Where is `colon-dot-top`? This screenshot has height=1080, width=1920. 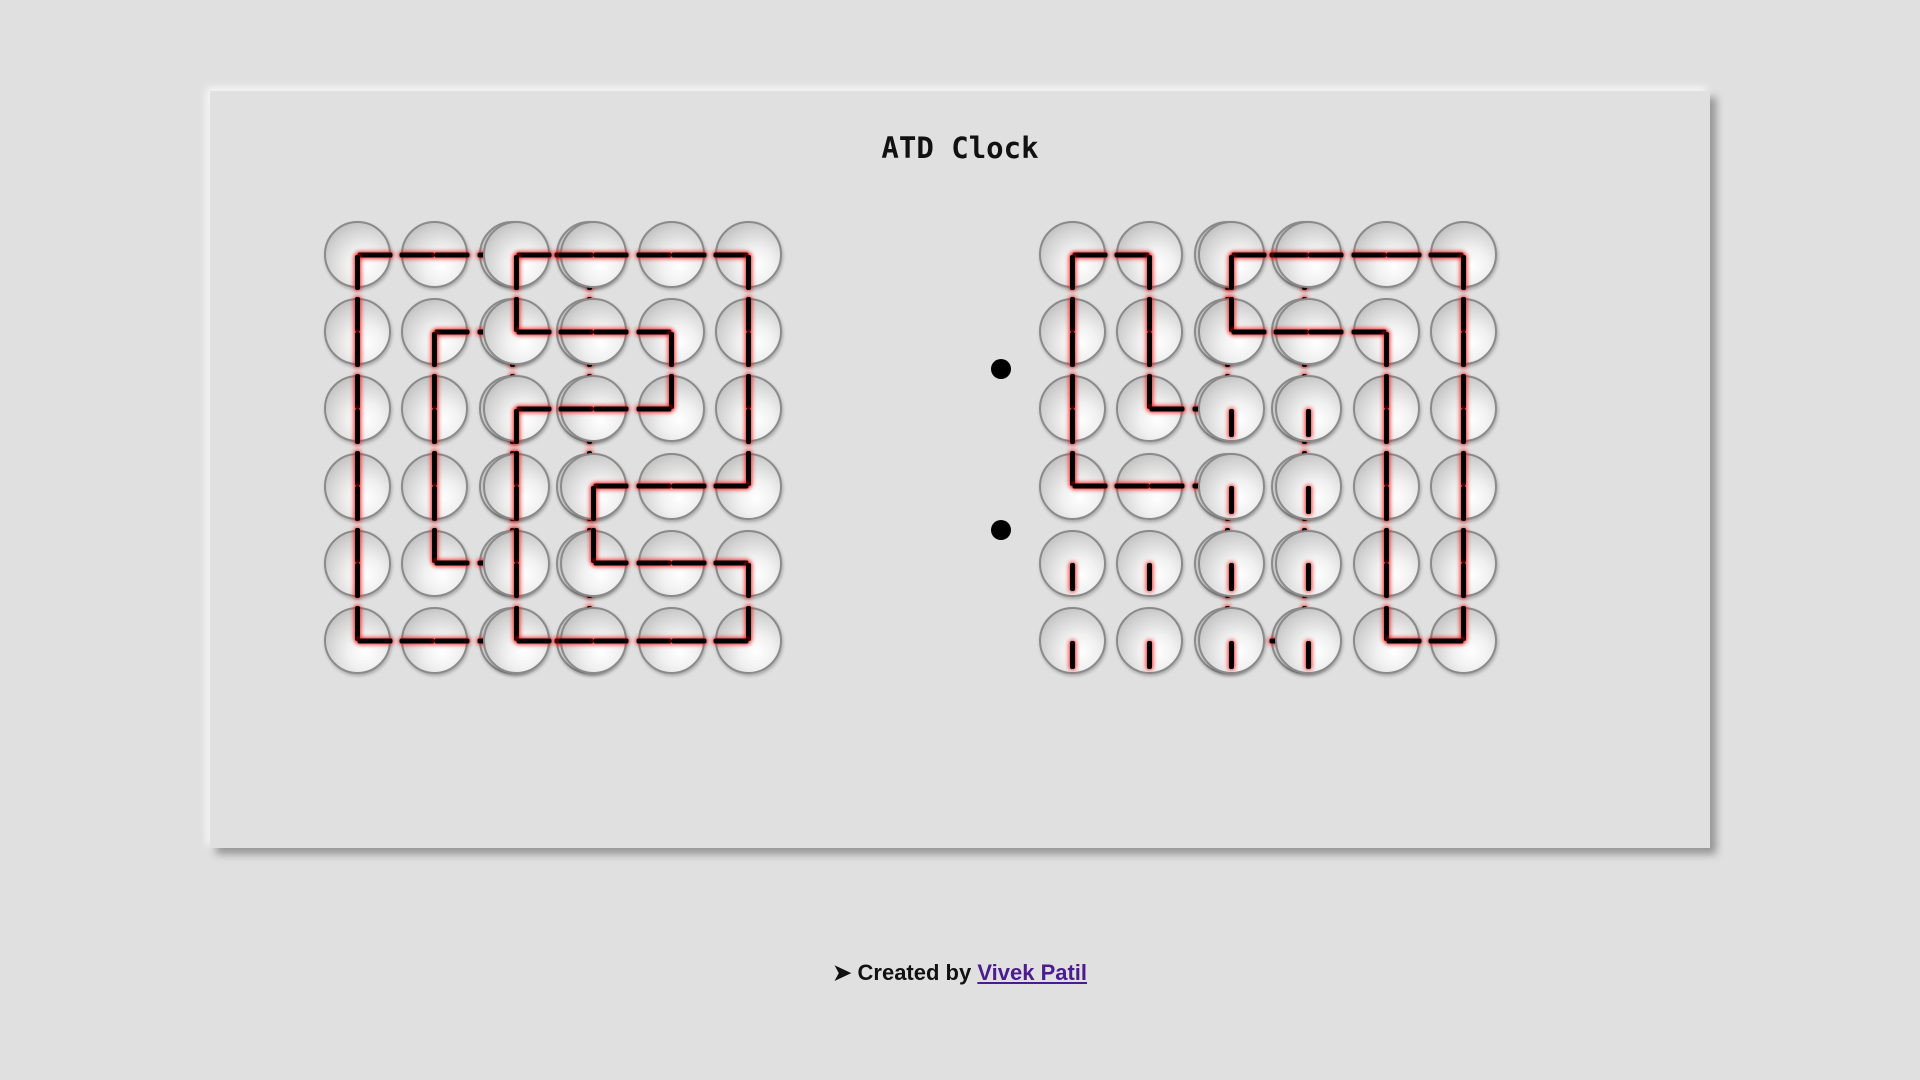 colon-dot-top is located at coordinates (1001, 369).